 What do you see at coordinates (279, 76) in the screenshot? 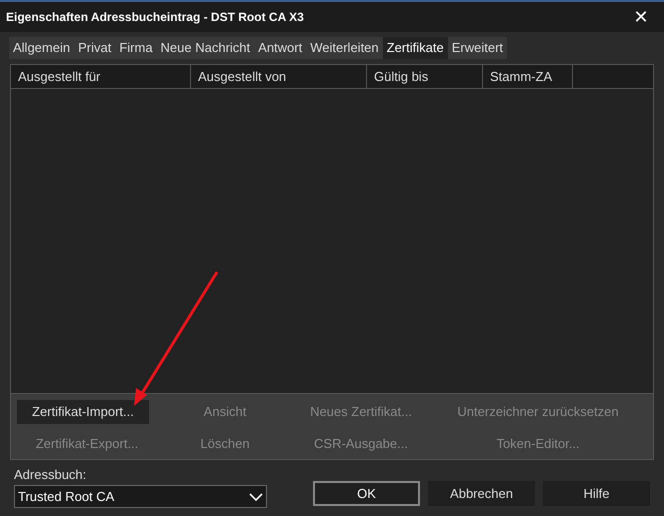
I see `column-header: Ausgestellt von` at bounding box center [279, 76].